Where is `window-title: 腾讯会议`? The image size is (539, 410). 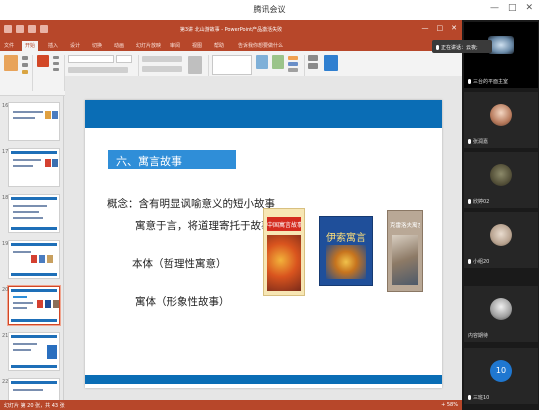
window-title: 腾讯会议 is located at coordinates (269, 9).